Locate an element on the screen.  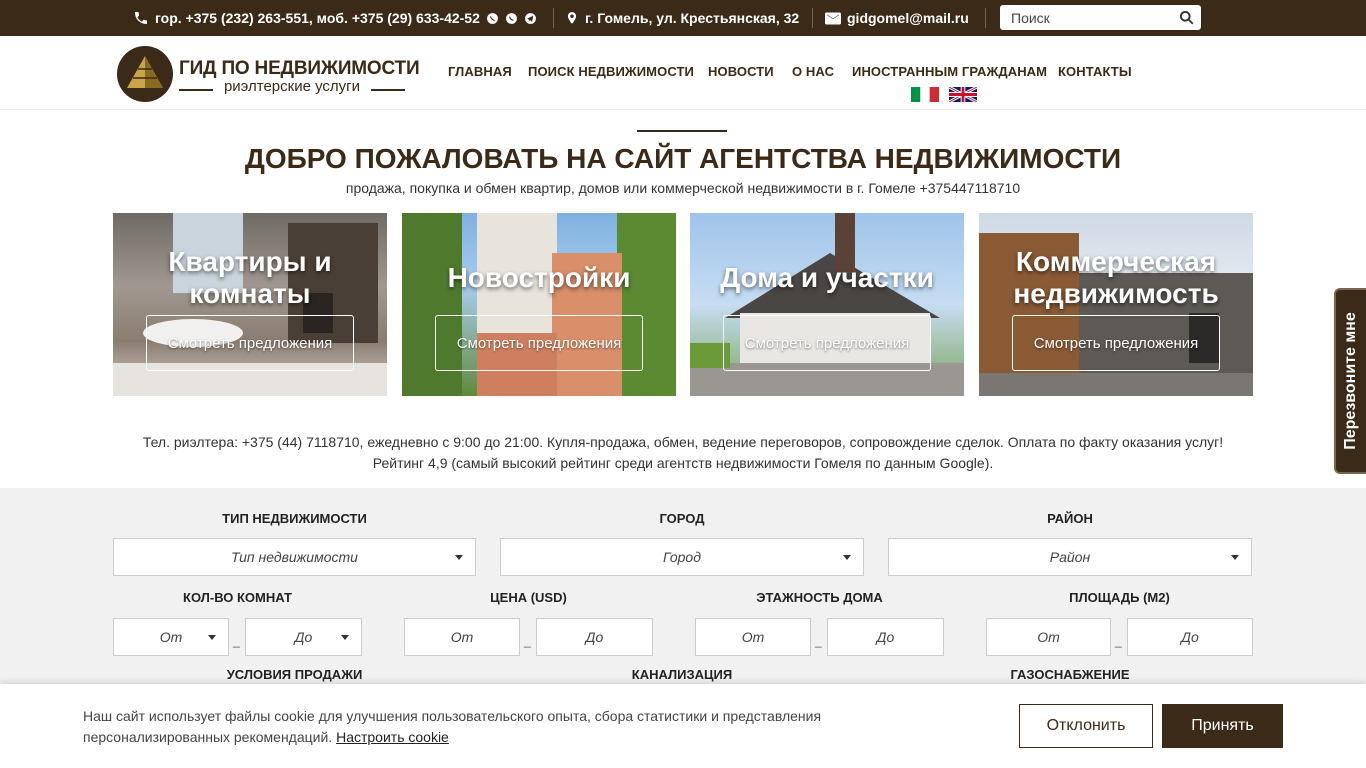
filter-label-sale-terms: Условия продажи is located at coordinates (294, 674).